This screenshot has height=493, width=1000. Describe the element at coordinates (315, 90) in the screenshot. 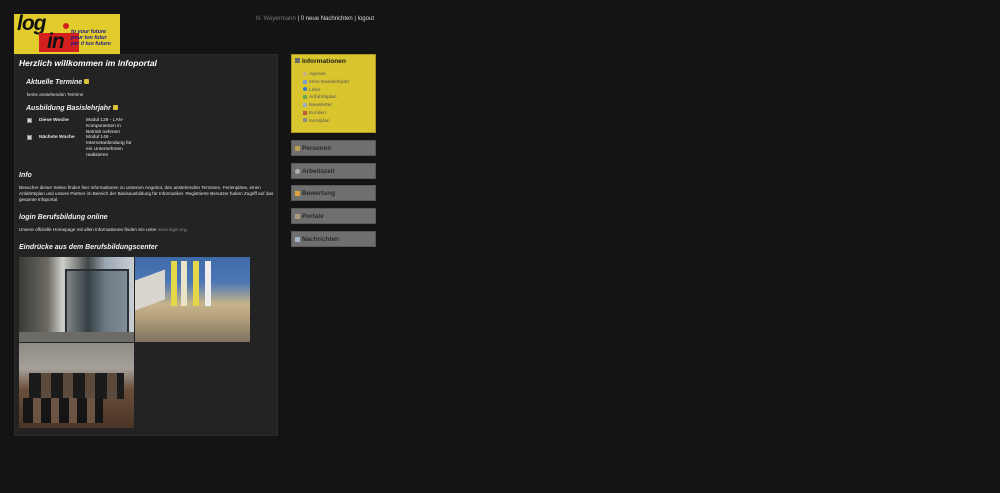

I see `info-menu-item-label: Links` at that location.